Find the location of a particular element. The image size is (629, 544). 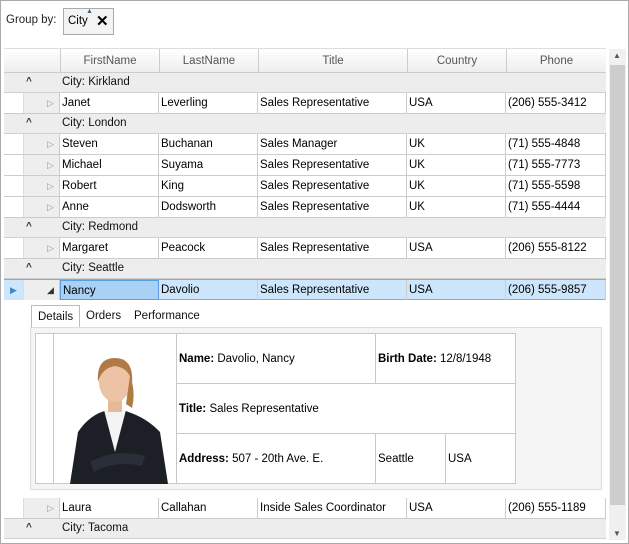

group-chip-city: ▲ City ✕ is located at coordinates (88, 21).